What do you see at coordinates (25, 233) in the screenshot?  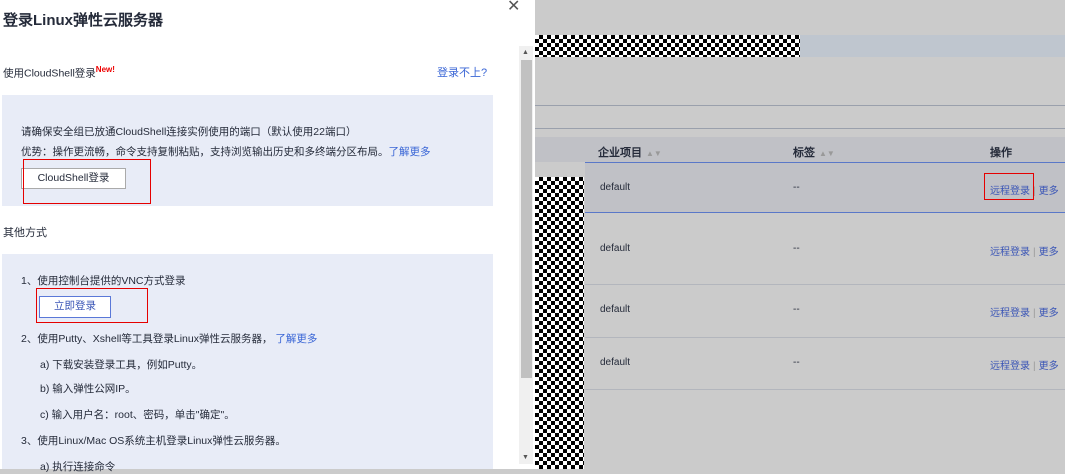 I see `other-methods-heading: 其他方式` at bounding box center [25, 233].